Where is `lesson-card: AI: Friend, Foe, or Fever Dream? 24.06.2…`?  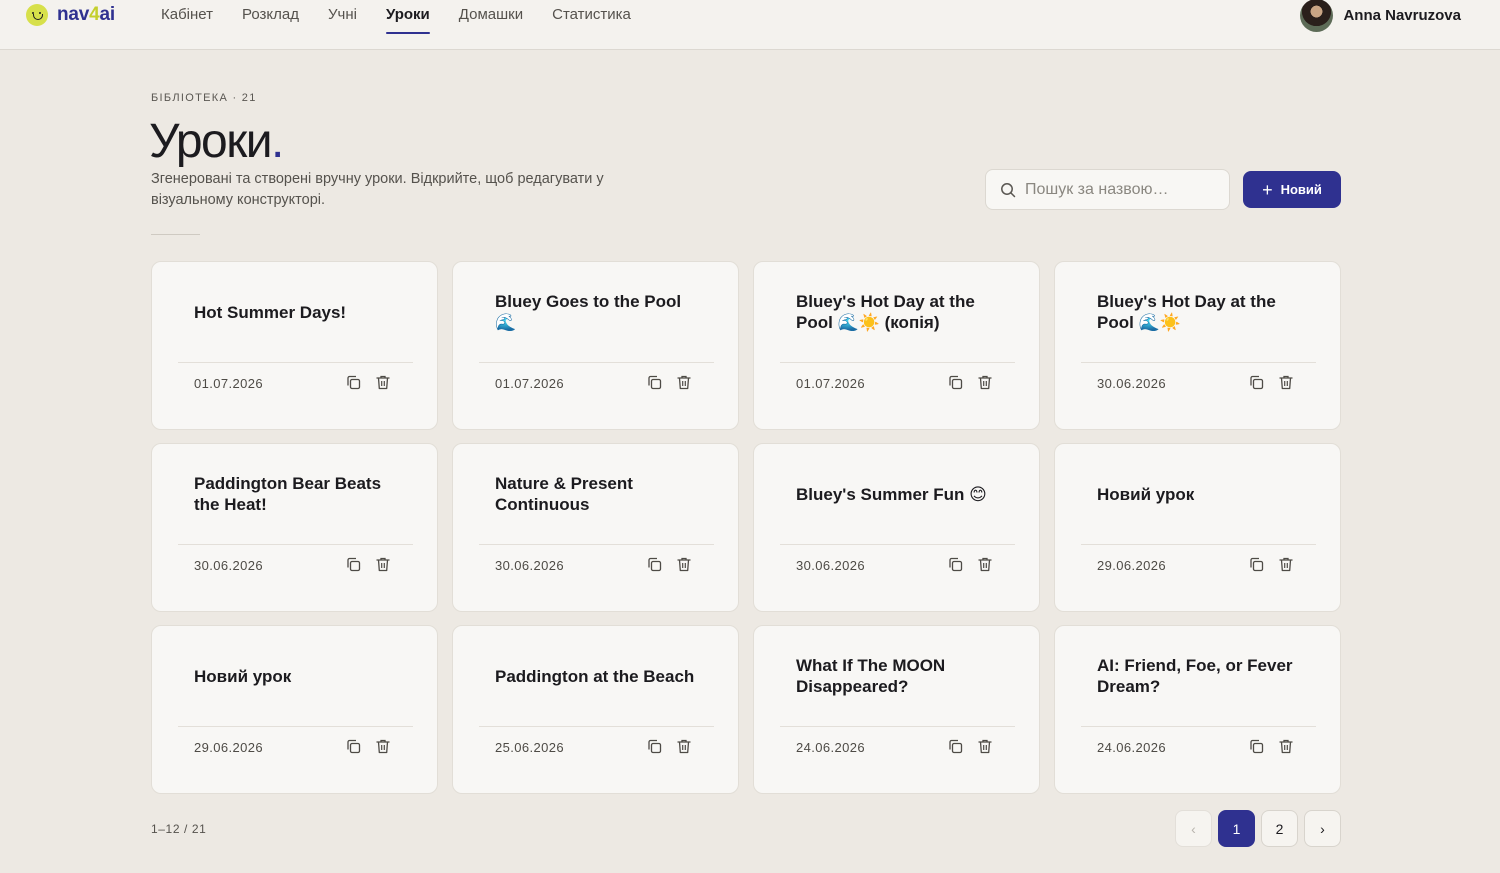 lesson-card: AI: Friend, Foe, or Fever Dream? 24.06.2… is located at coordinates (1197, 709).